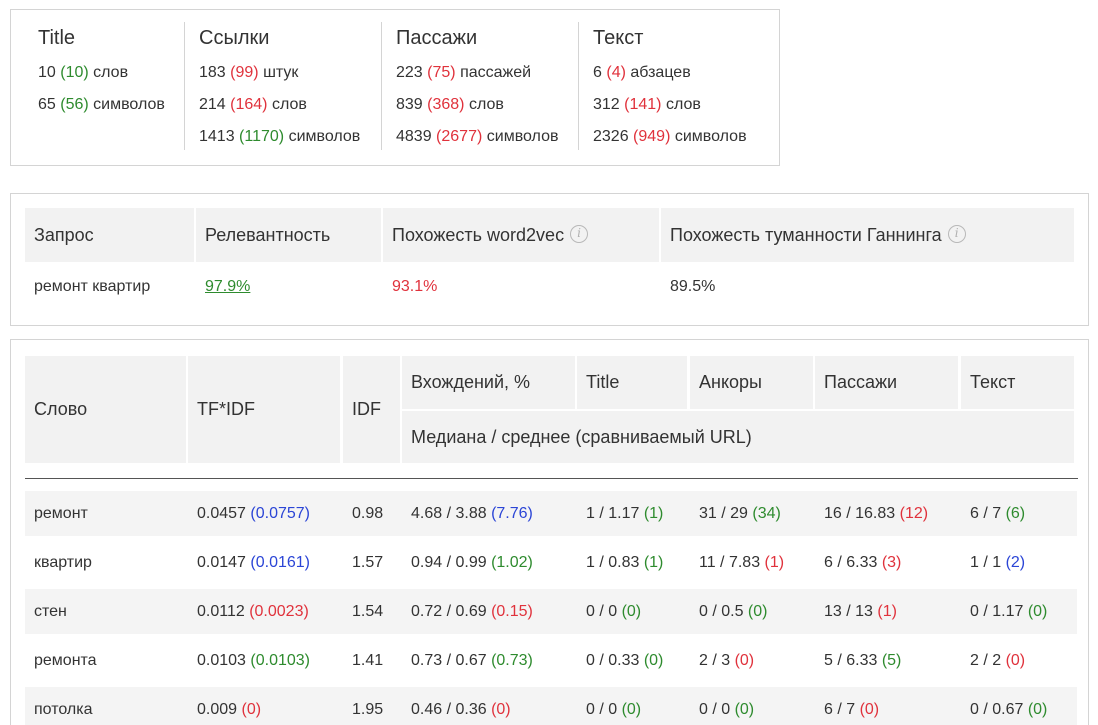  What do you see at coordinates (496, 72) in the screenshot?
I see `stat-unit: пассажей` at bounding box center [496, 72].